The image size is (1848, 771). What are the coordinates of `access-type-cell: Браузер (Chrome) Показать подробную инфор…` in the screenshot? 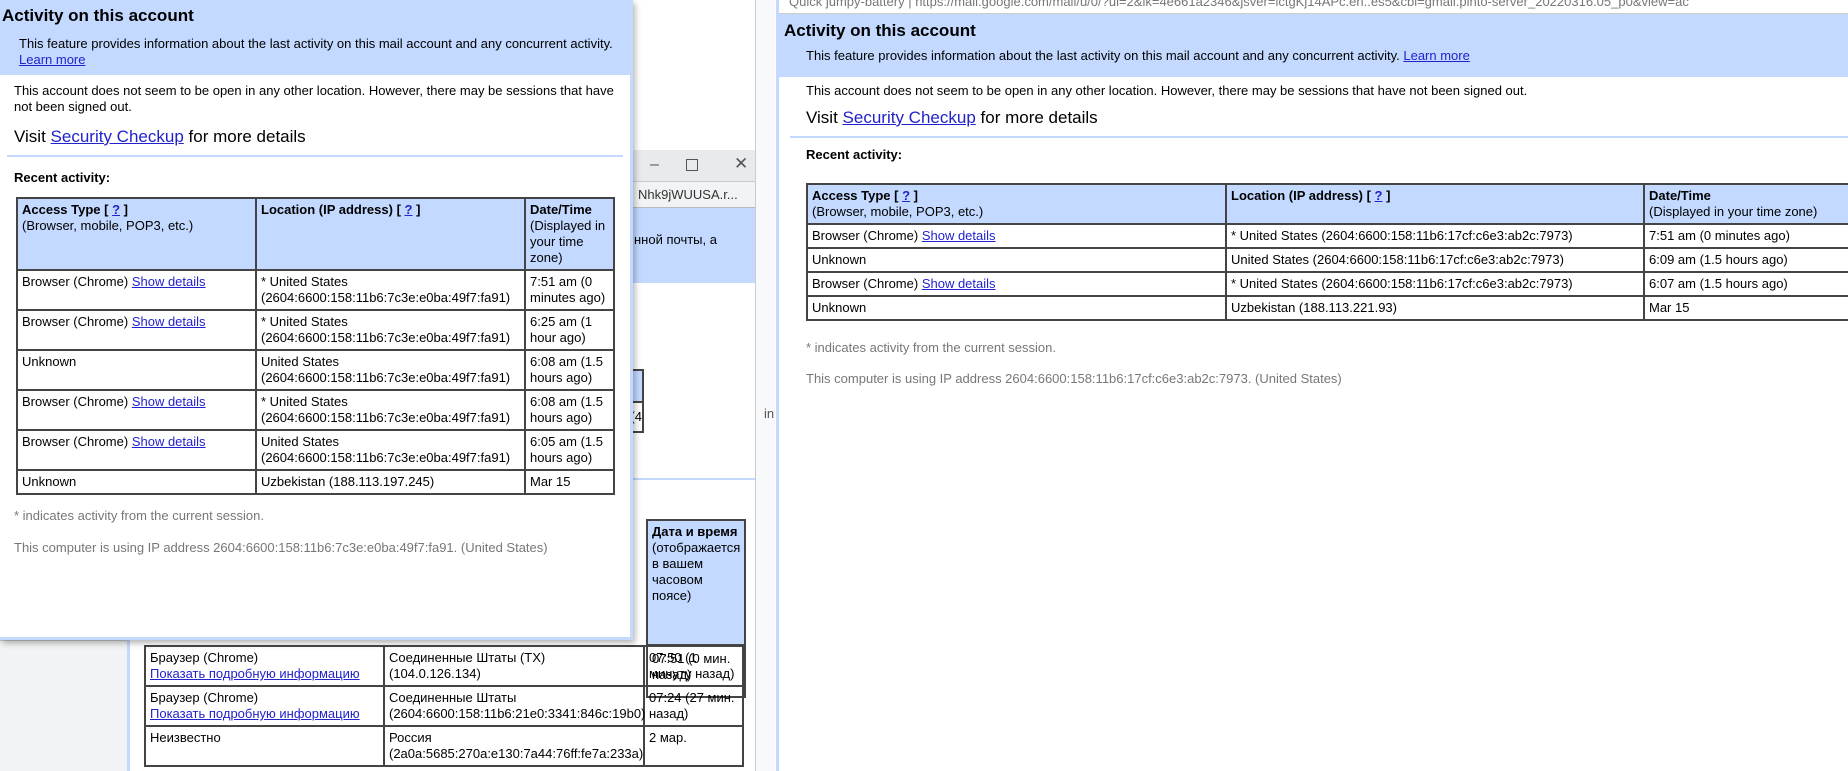 It's located at (264, 666).